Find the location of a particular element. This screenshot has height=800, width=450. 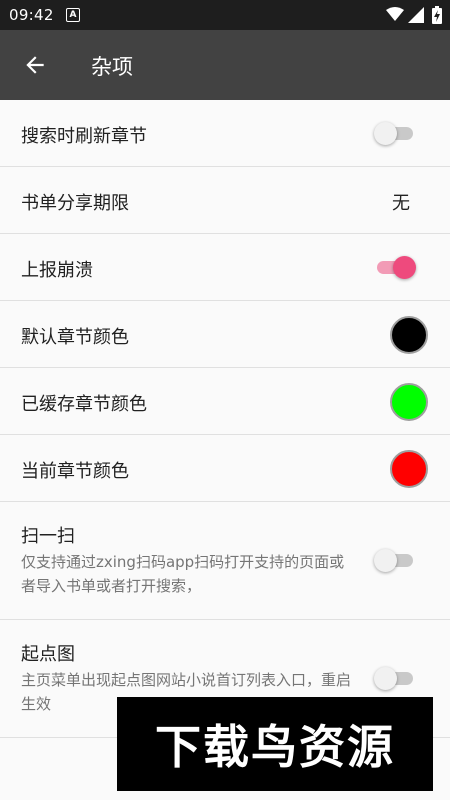

toolbar: 杂项 is located at coordinates (225, 65).